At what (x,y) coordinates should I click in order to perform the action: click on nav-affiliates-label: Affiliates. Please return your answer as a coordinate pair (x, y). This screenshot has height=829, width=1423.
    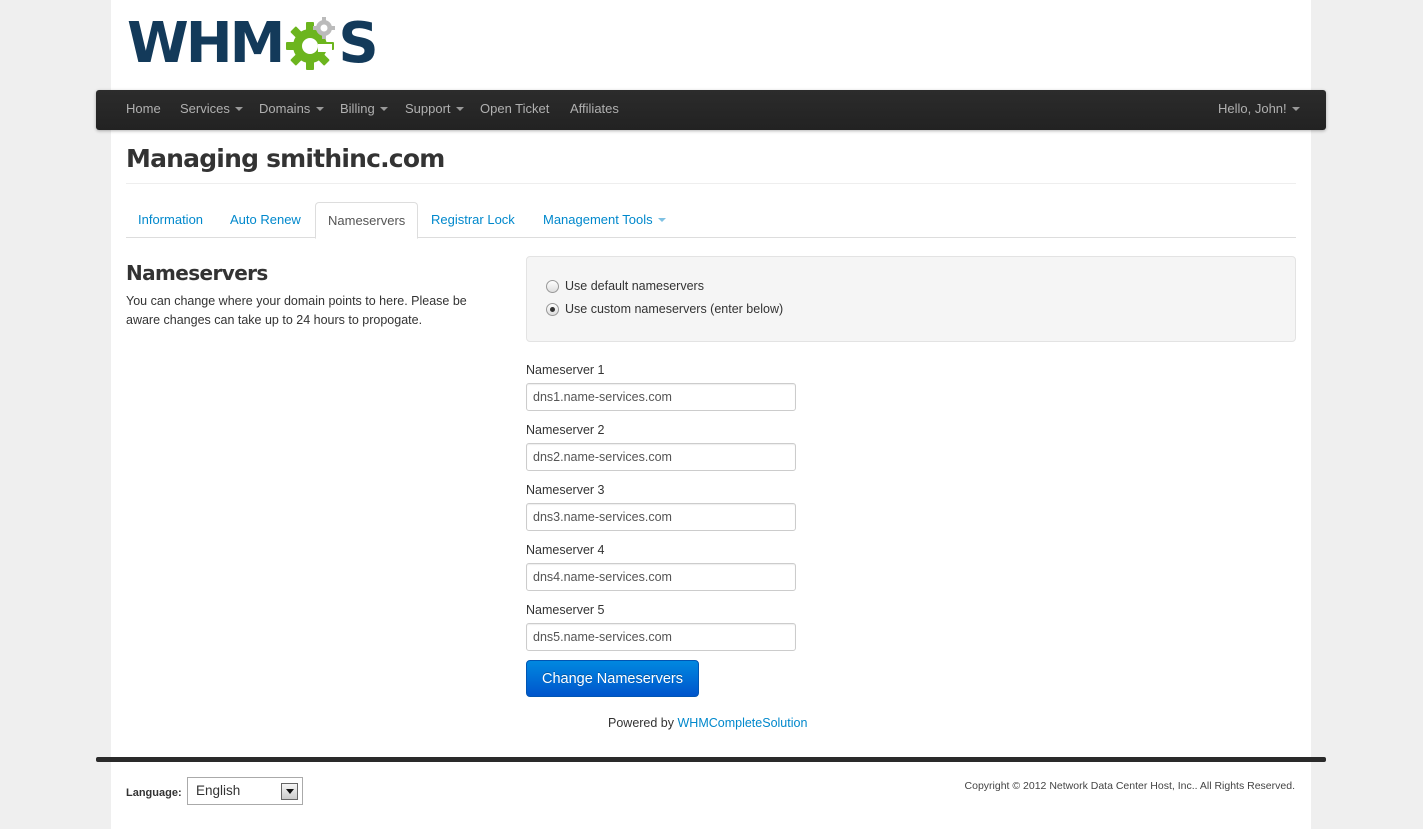
    Looking at the image, I should click on (594, 108).